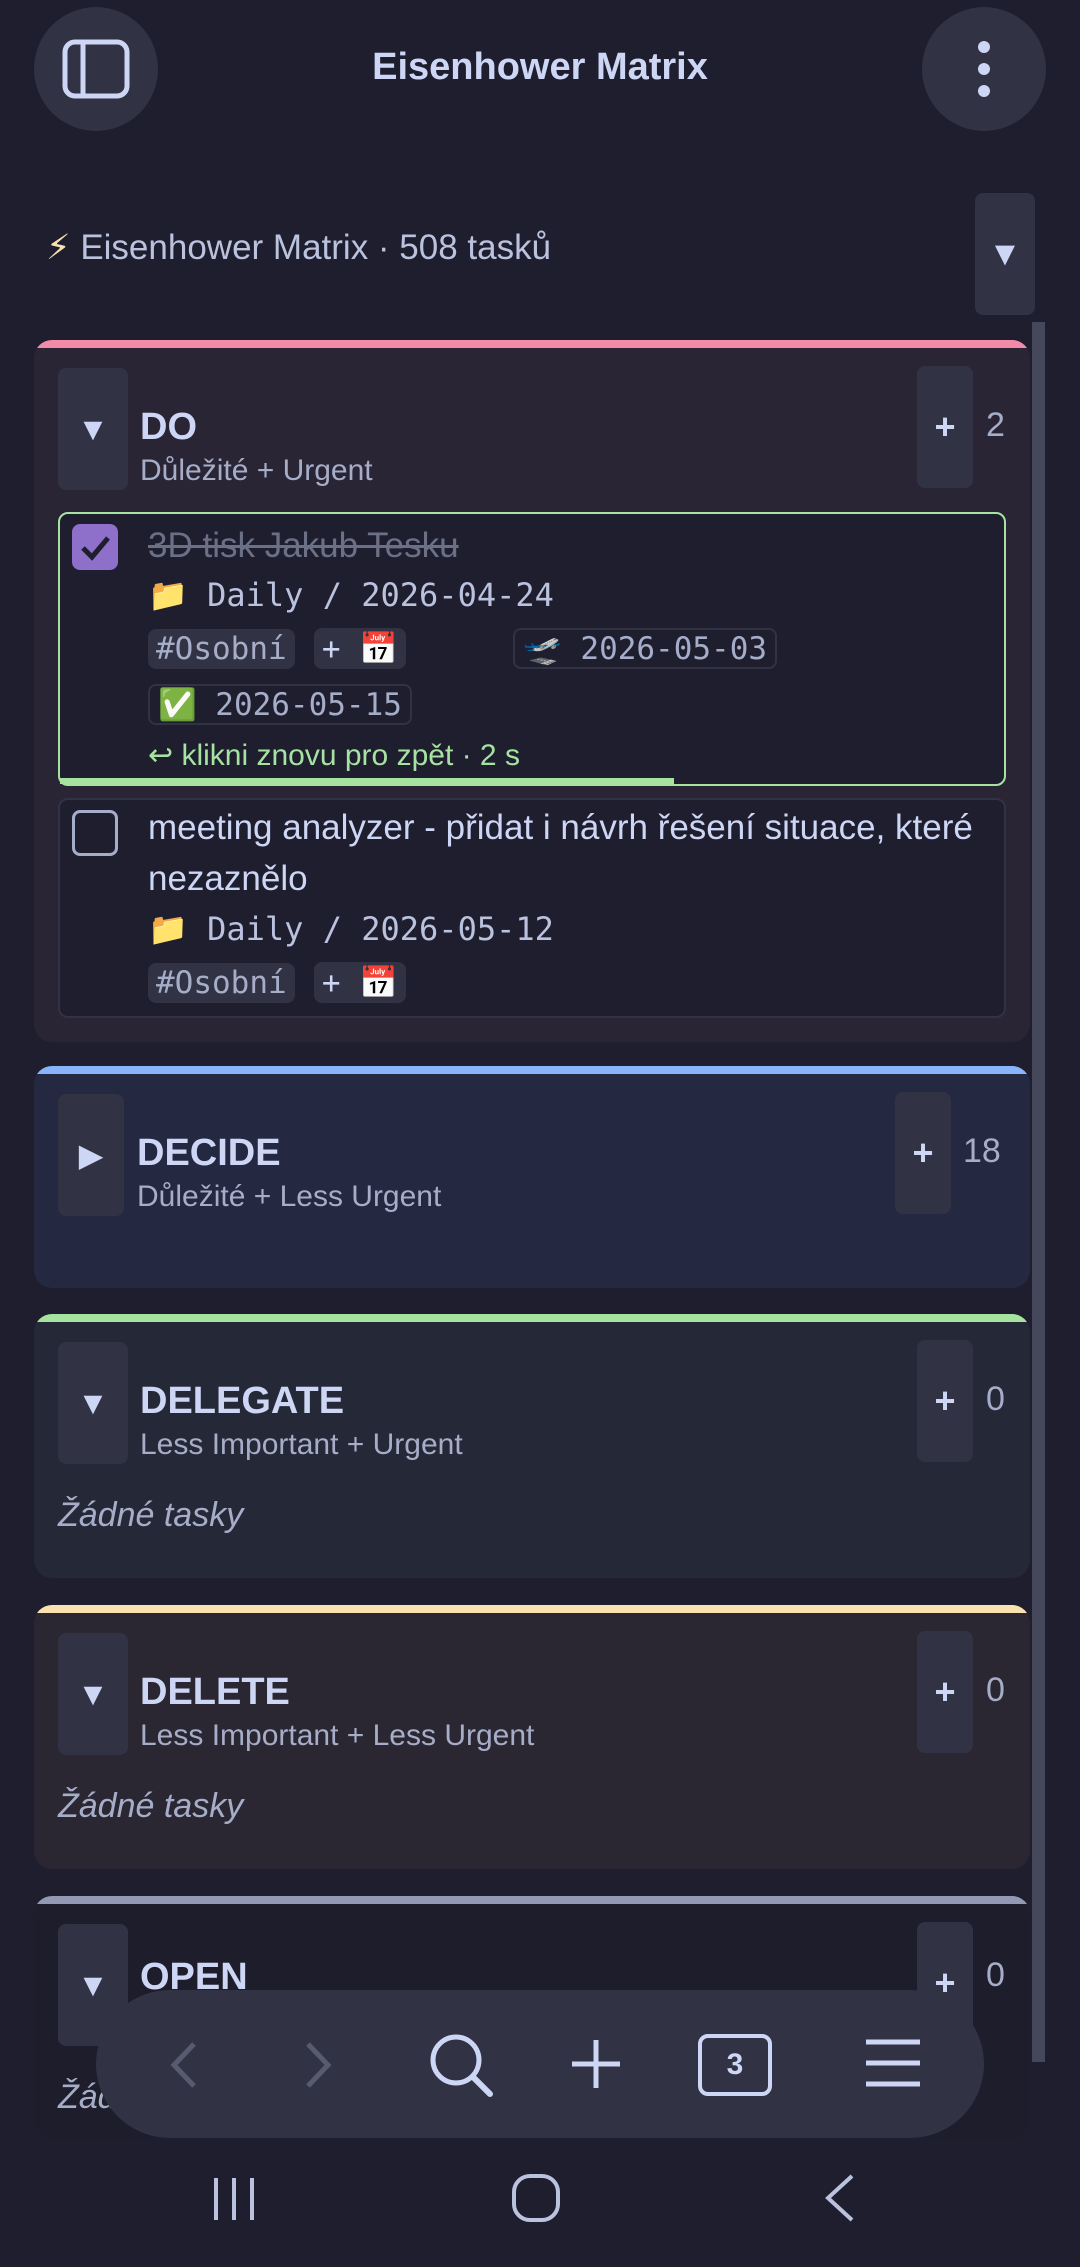 This screenshot has width=1080, height=2267. What do you see at coordinates (209, 1153) in the screenshot?
I see `quadrant-name: DECIDE` at bounding box center [209, 1153].